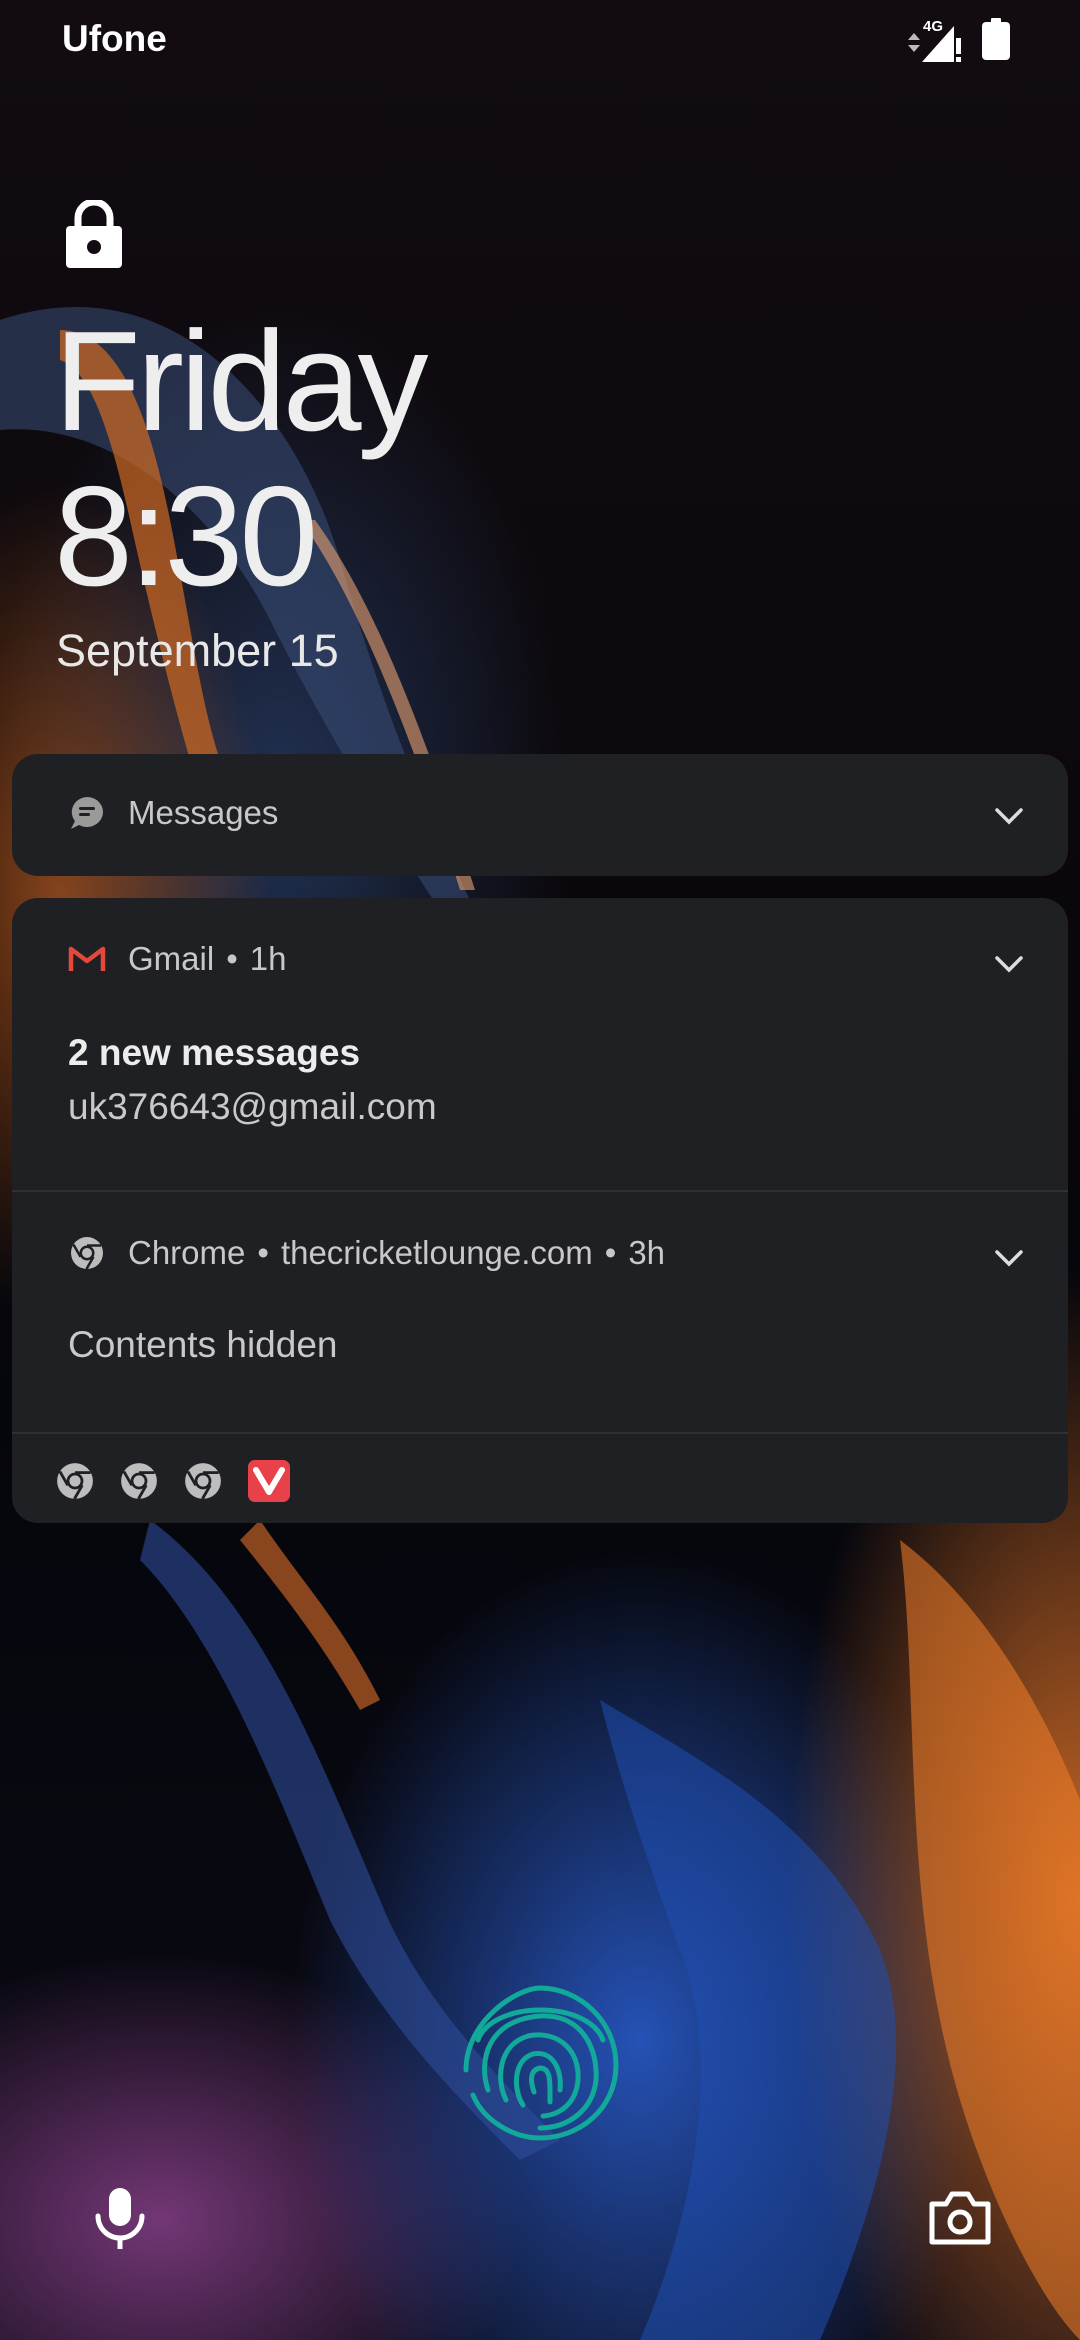 Image resolution: width=1080 pixels, height=2340 pixels. What do you see at coordinates (960, 2220) in the screenshot?
I see `camera-icon` at bounding box center [960, 2220].